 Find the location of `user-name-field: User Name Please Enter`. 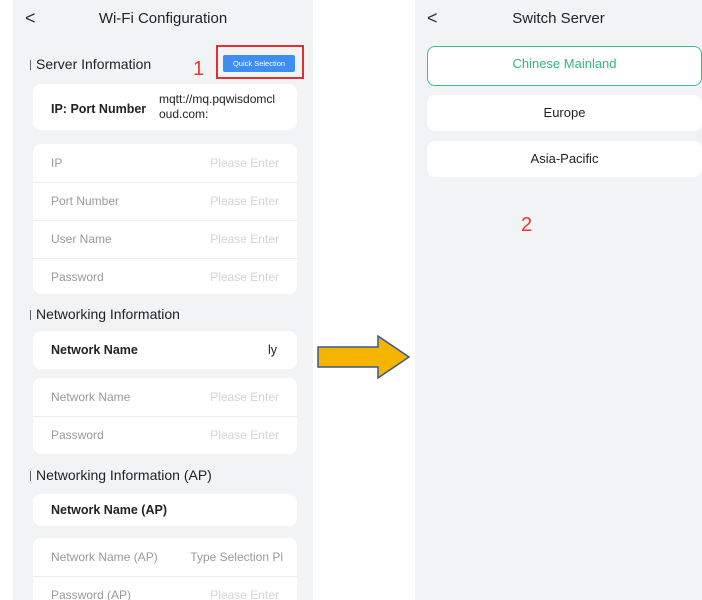

user-name-field: User Name Please Enter is located at coordinates (165, 239).